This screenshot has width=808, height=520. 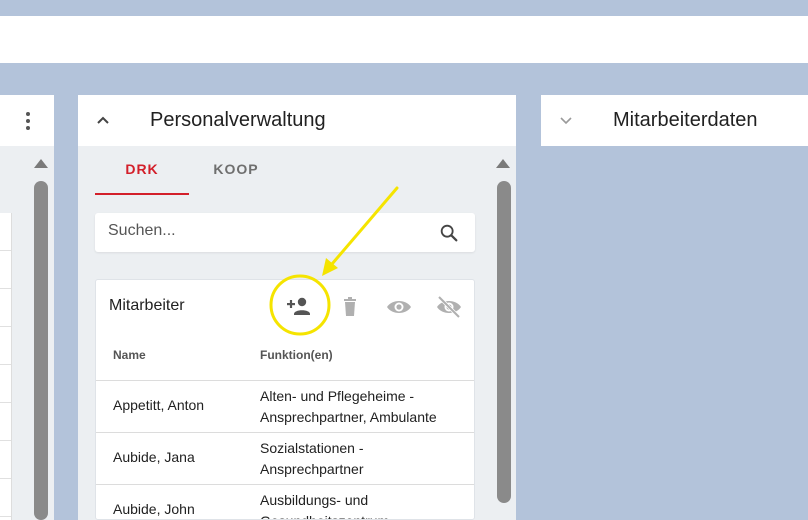 I want to click on more-vert-icon, so click(x=28, y=121).